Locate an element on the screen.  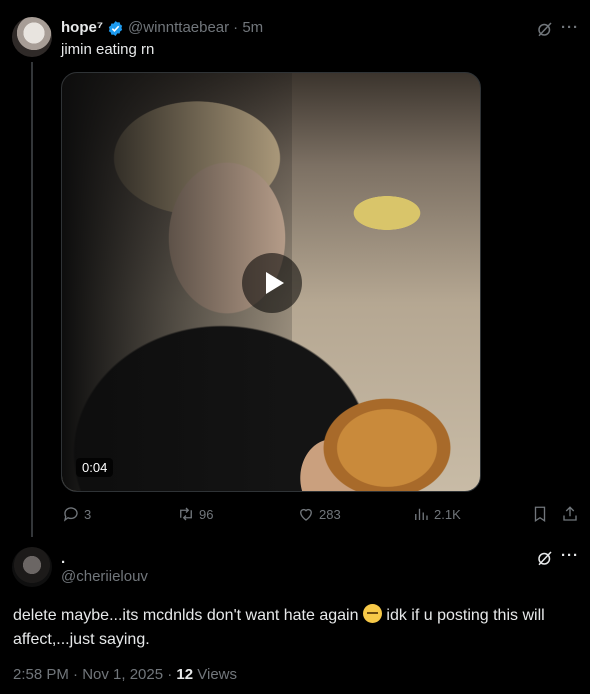
views-button: 2.1K is located at coordinates (436, 514).